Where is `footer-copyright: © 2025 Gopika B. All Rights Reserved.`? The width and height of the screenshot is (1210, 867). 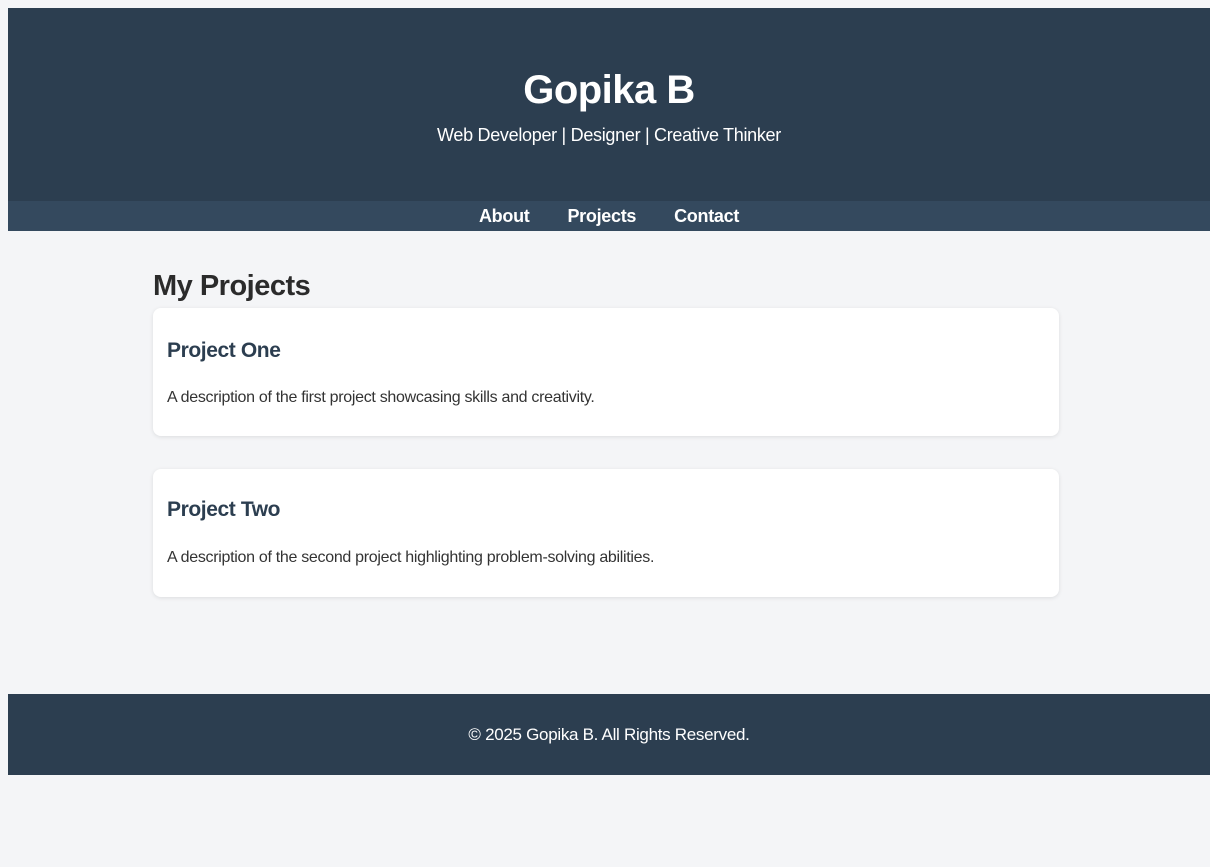 footer-copyright: © 2025 Gopika B. All Rights Reserved. is located at coordinates (609, 734).